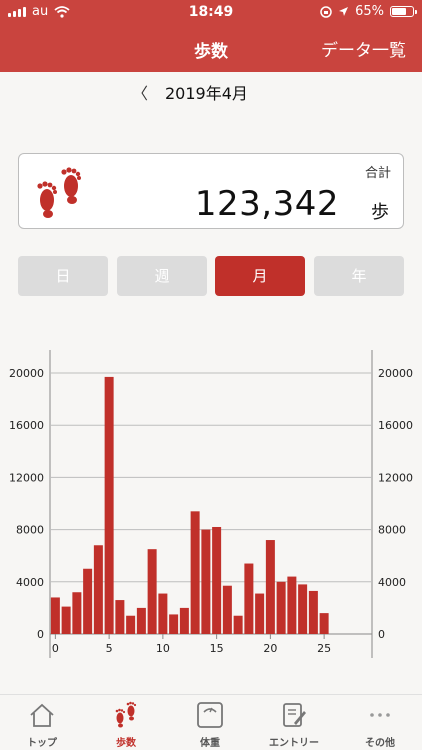 This screenshot has width=422, height=750. What do you see at coordinates (344, 11) in the screenshot?
I see `location-icon` at bounding box center [344, 11].